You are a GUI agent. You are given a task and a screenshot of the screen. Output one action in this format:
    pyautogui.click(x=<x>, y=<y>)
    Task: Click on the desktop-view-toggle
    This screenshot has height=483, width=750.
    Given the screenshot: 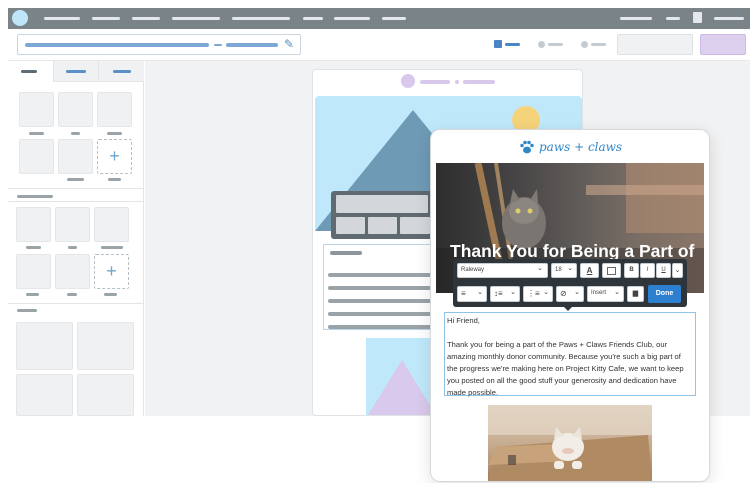 What is the action you would take?
    pyautogui.click(x=508, y=44)
    